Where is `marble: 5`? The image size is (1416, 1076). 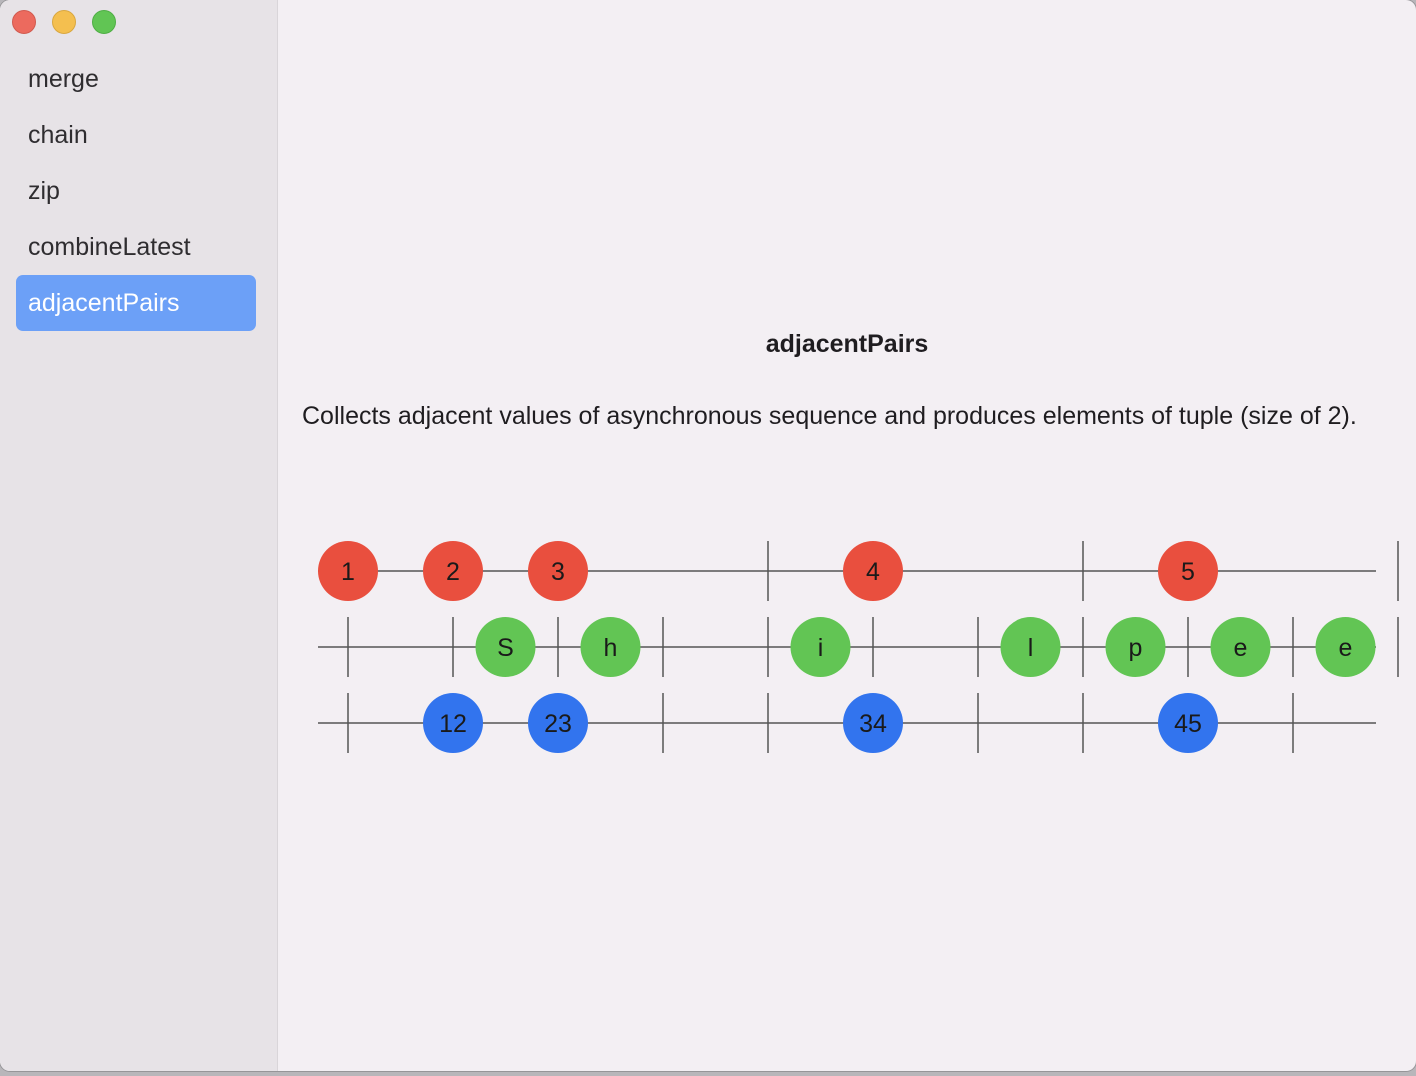
marble: 5 is located at coordinates (1188, 571).